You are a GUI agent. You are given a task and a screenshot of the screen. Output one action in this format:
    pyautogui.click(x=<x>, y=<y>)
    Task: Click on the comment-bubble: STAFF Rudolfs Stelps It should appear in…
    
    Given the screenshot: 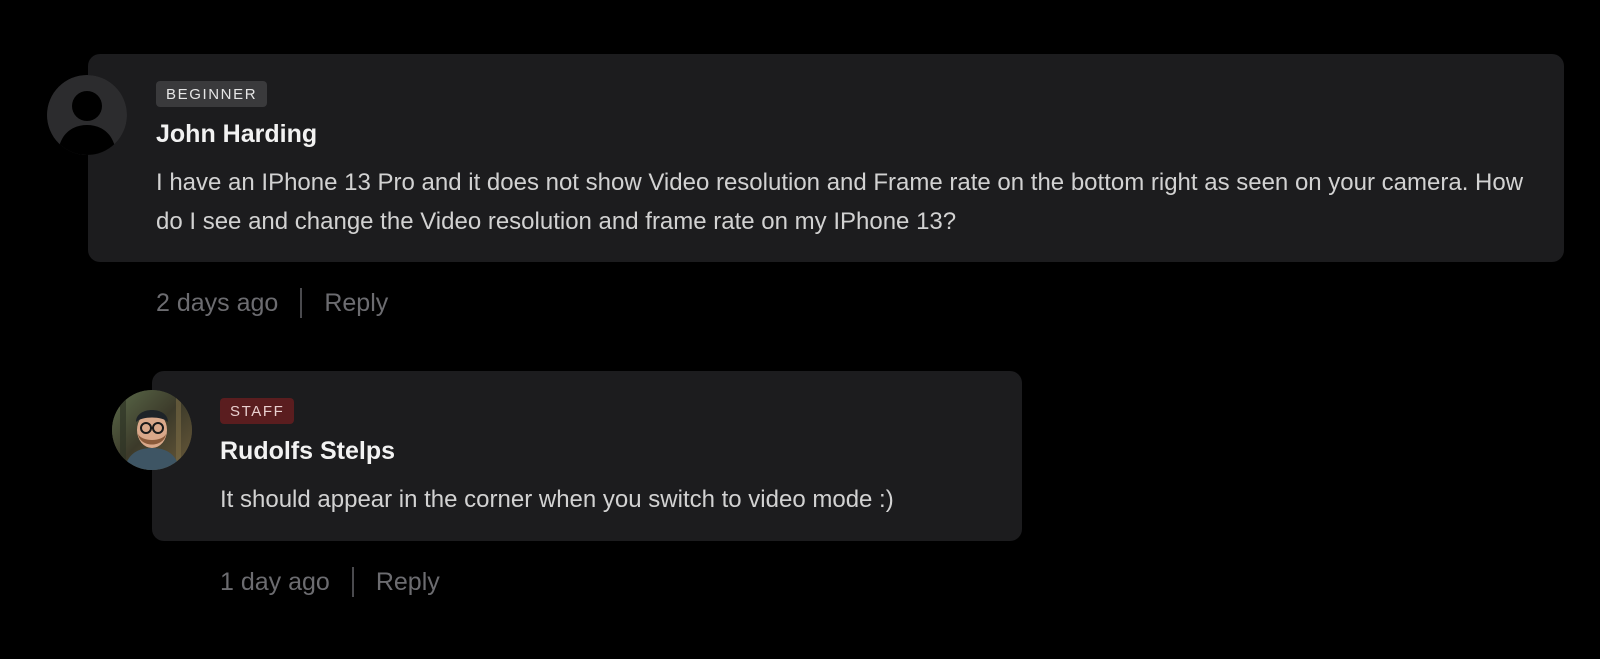 What is the action you would take?
    pyautogui.click(x=587, y=456)
    